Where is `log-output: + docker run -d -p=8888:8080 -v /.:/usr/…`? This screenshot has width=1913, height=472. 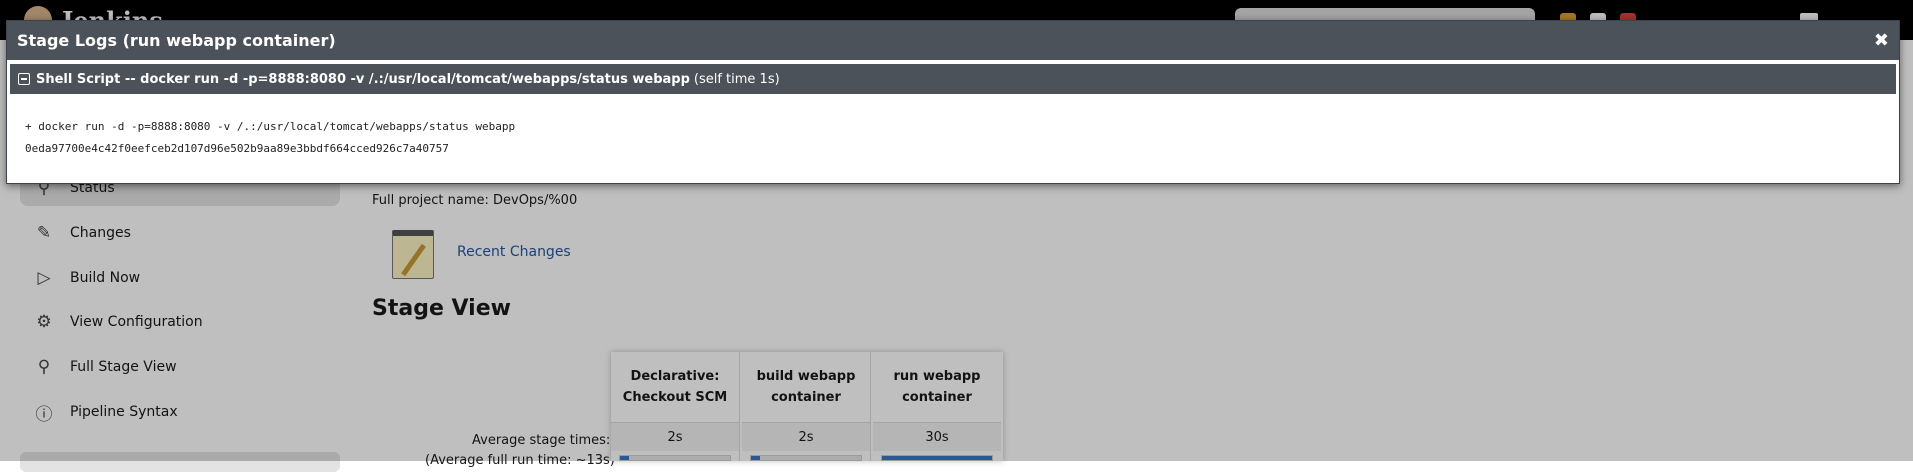 log-output: + docker run -d -p=8888:8080 -v /.:/usr/… is located at coordinates (953, 127).